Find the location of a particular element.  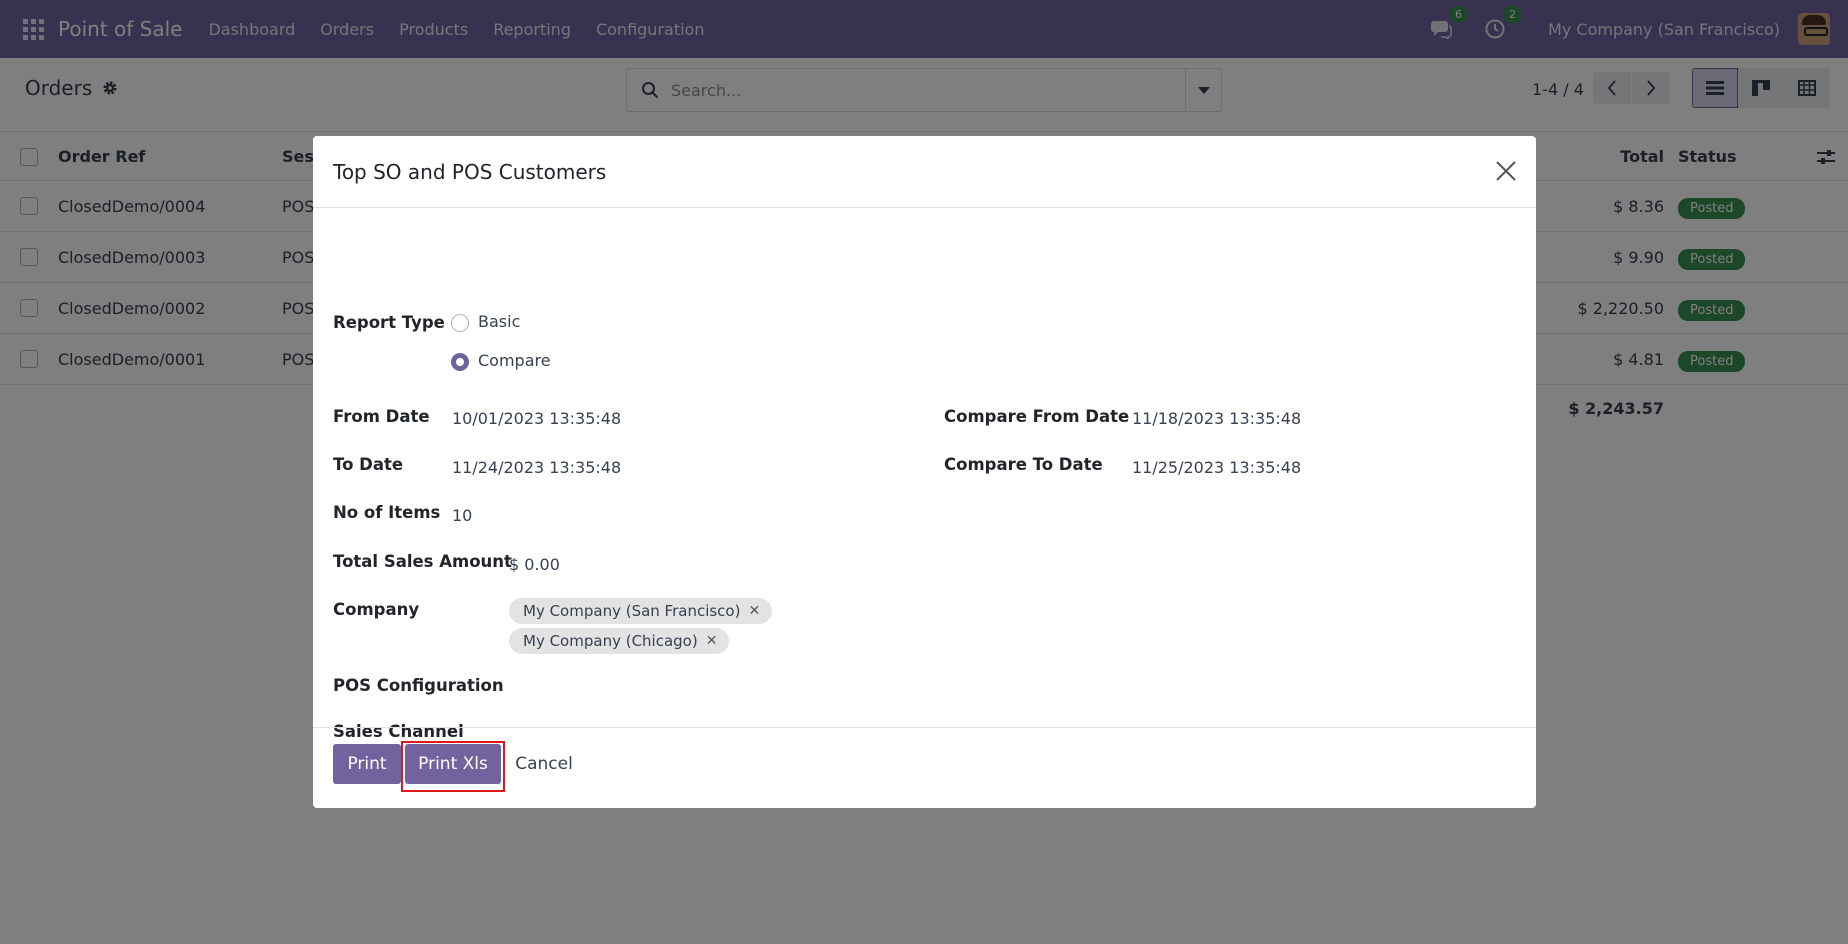

to-date-field: 11/24/2023 13:35:48 is located at coordinates (536, 467).